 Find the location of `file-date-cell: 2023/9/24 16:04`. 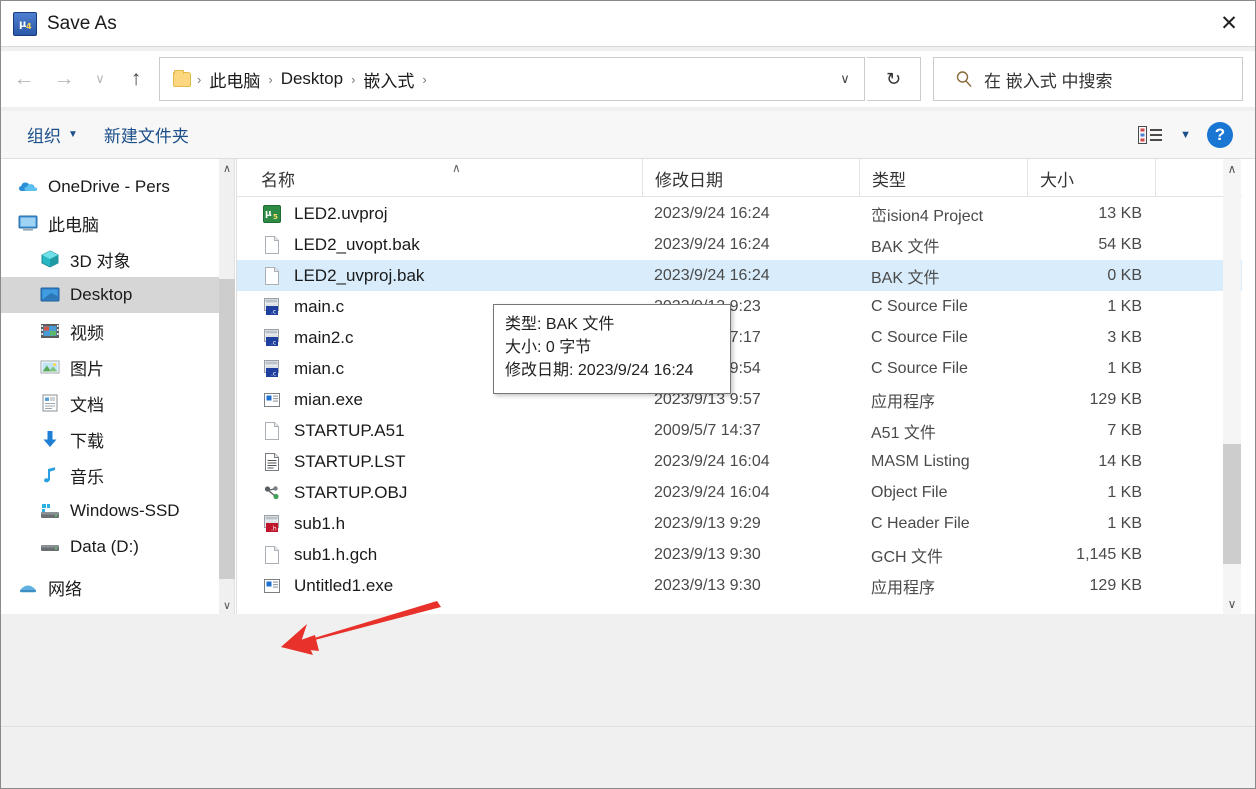

file-date-cell: 2023/9/24 16:04 is located at coordinates (712, 461).